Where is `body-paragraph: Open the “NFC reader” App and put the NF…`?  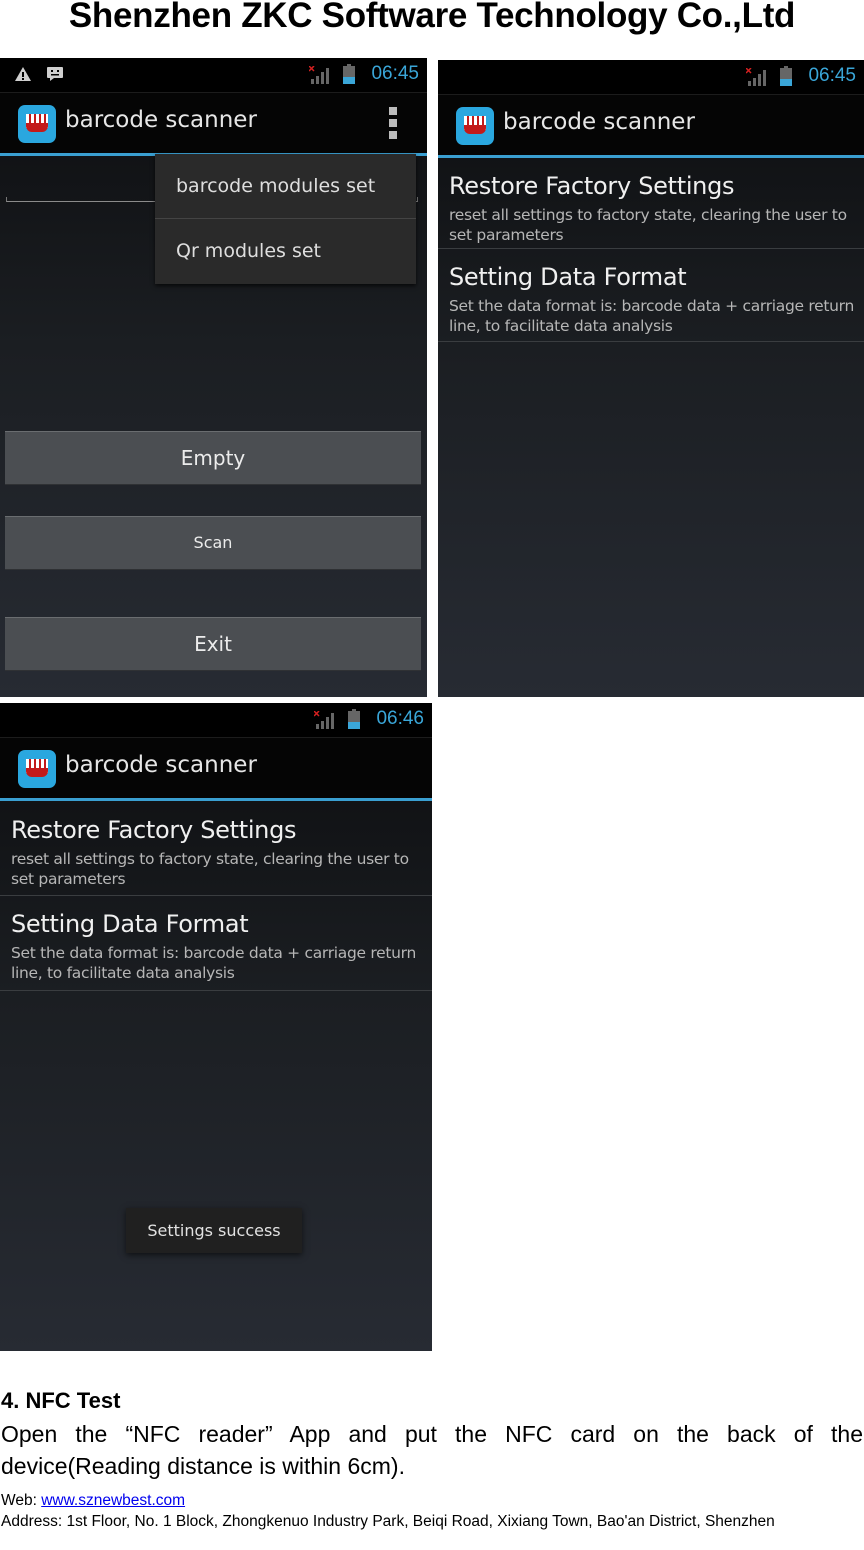 body-paragraph: Open the “NFC reader” App and put the NF… is located at coordinates (432, 1450).